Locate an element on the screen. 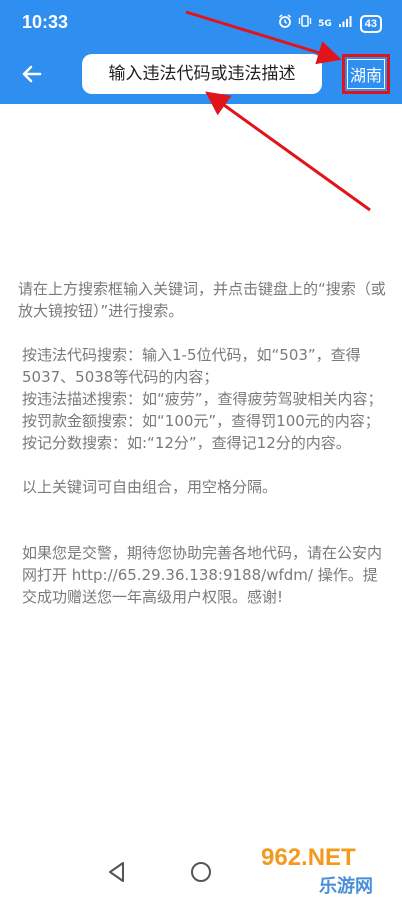 The width and height of the screenshot is (402, 900). search-input is located at coordinates (202, 74).